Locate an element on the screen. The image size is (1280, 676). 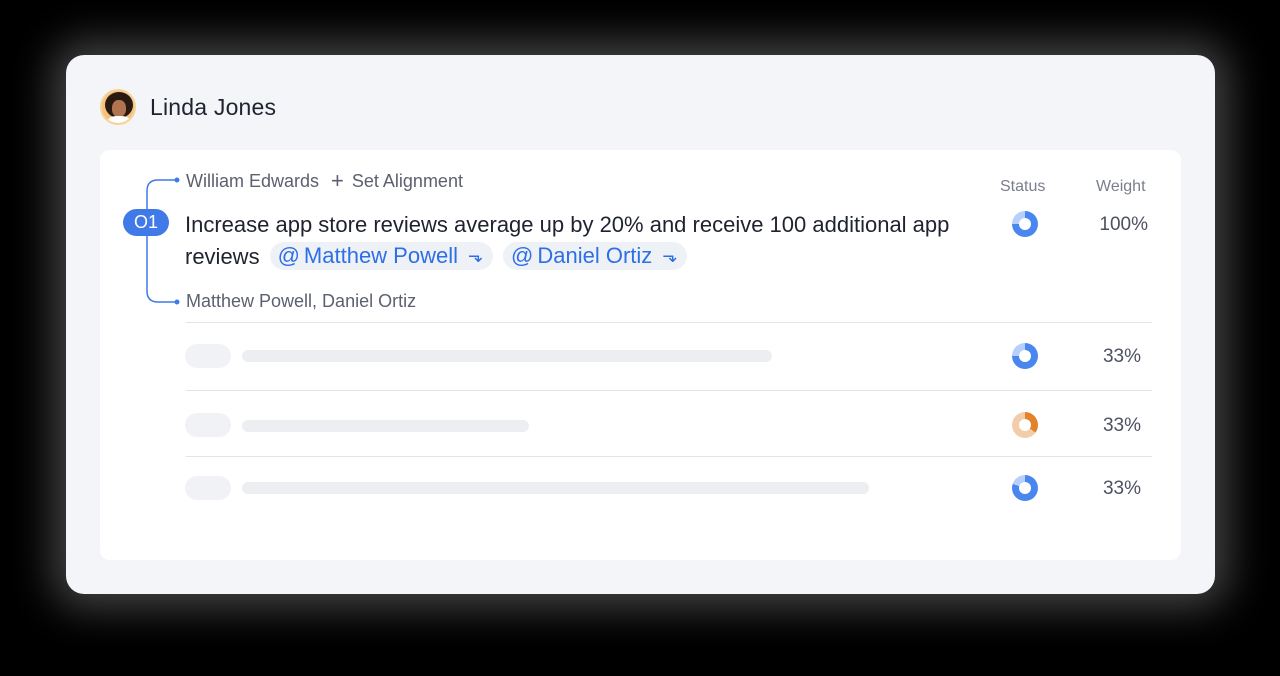
set-alignment-button: Set Alignment is located at coordinates (407, 181).